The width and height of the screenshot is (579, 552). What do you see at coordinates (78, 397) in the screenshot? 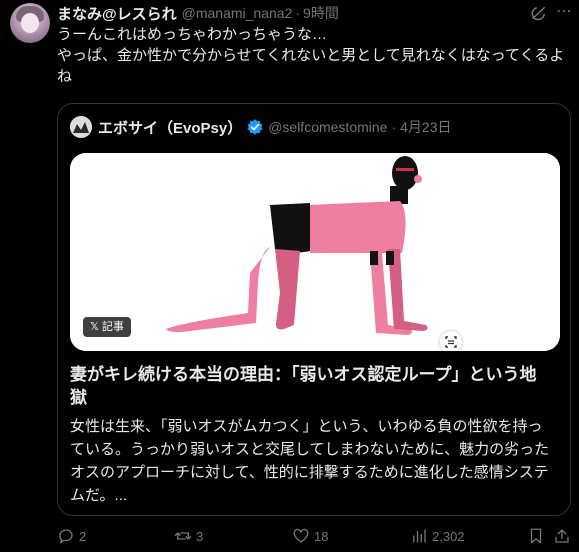
I see `article-title-line: 獄` at bounding box center [78, 397].